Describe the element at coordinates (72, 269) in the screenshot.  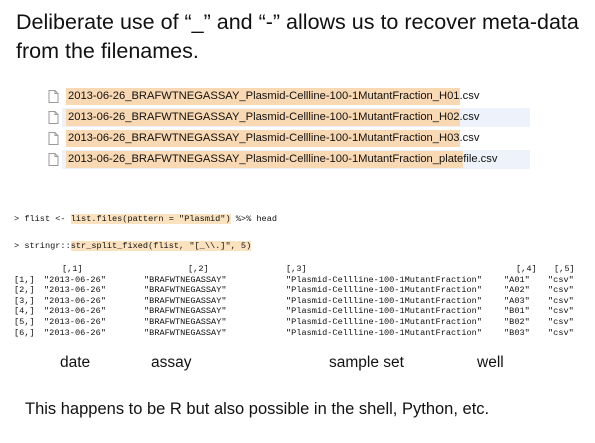
I see `column-header: [,1]` at that location.